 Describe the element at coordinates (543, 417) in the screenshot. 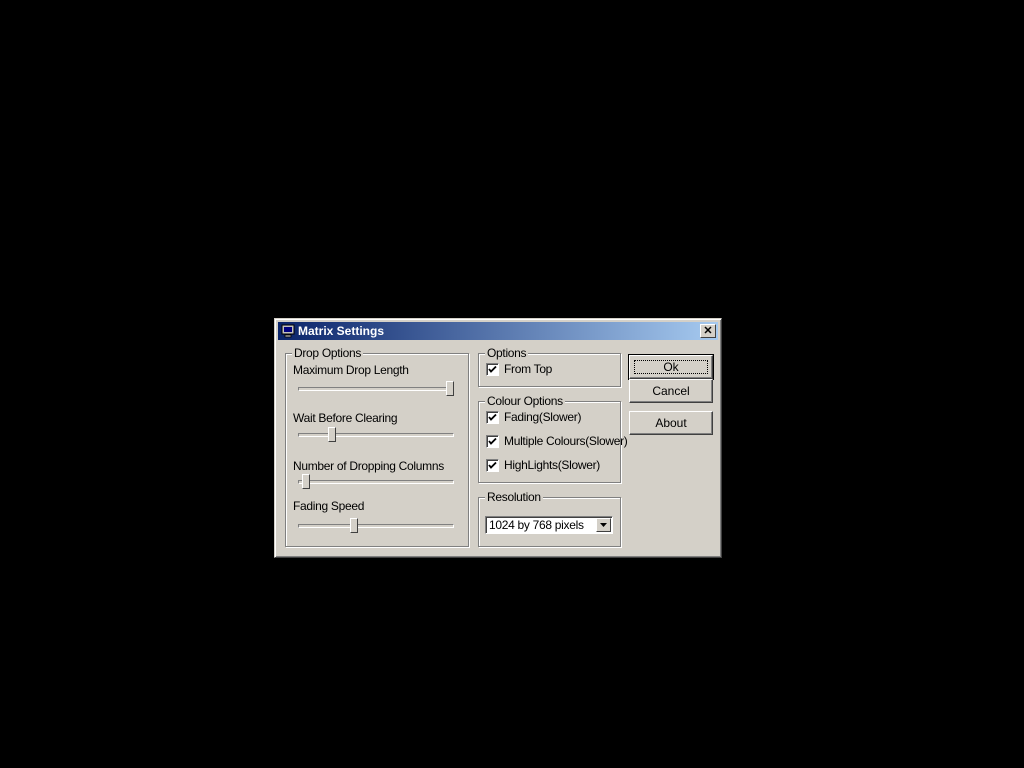

I see `fading-label: Fading(Slower)` at that location.